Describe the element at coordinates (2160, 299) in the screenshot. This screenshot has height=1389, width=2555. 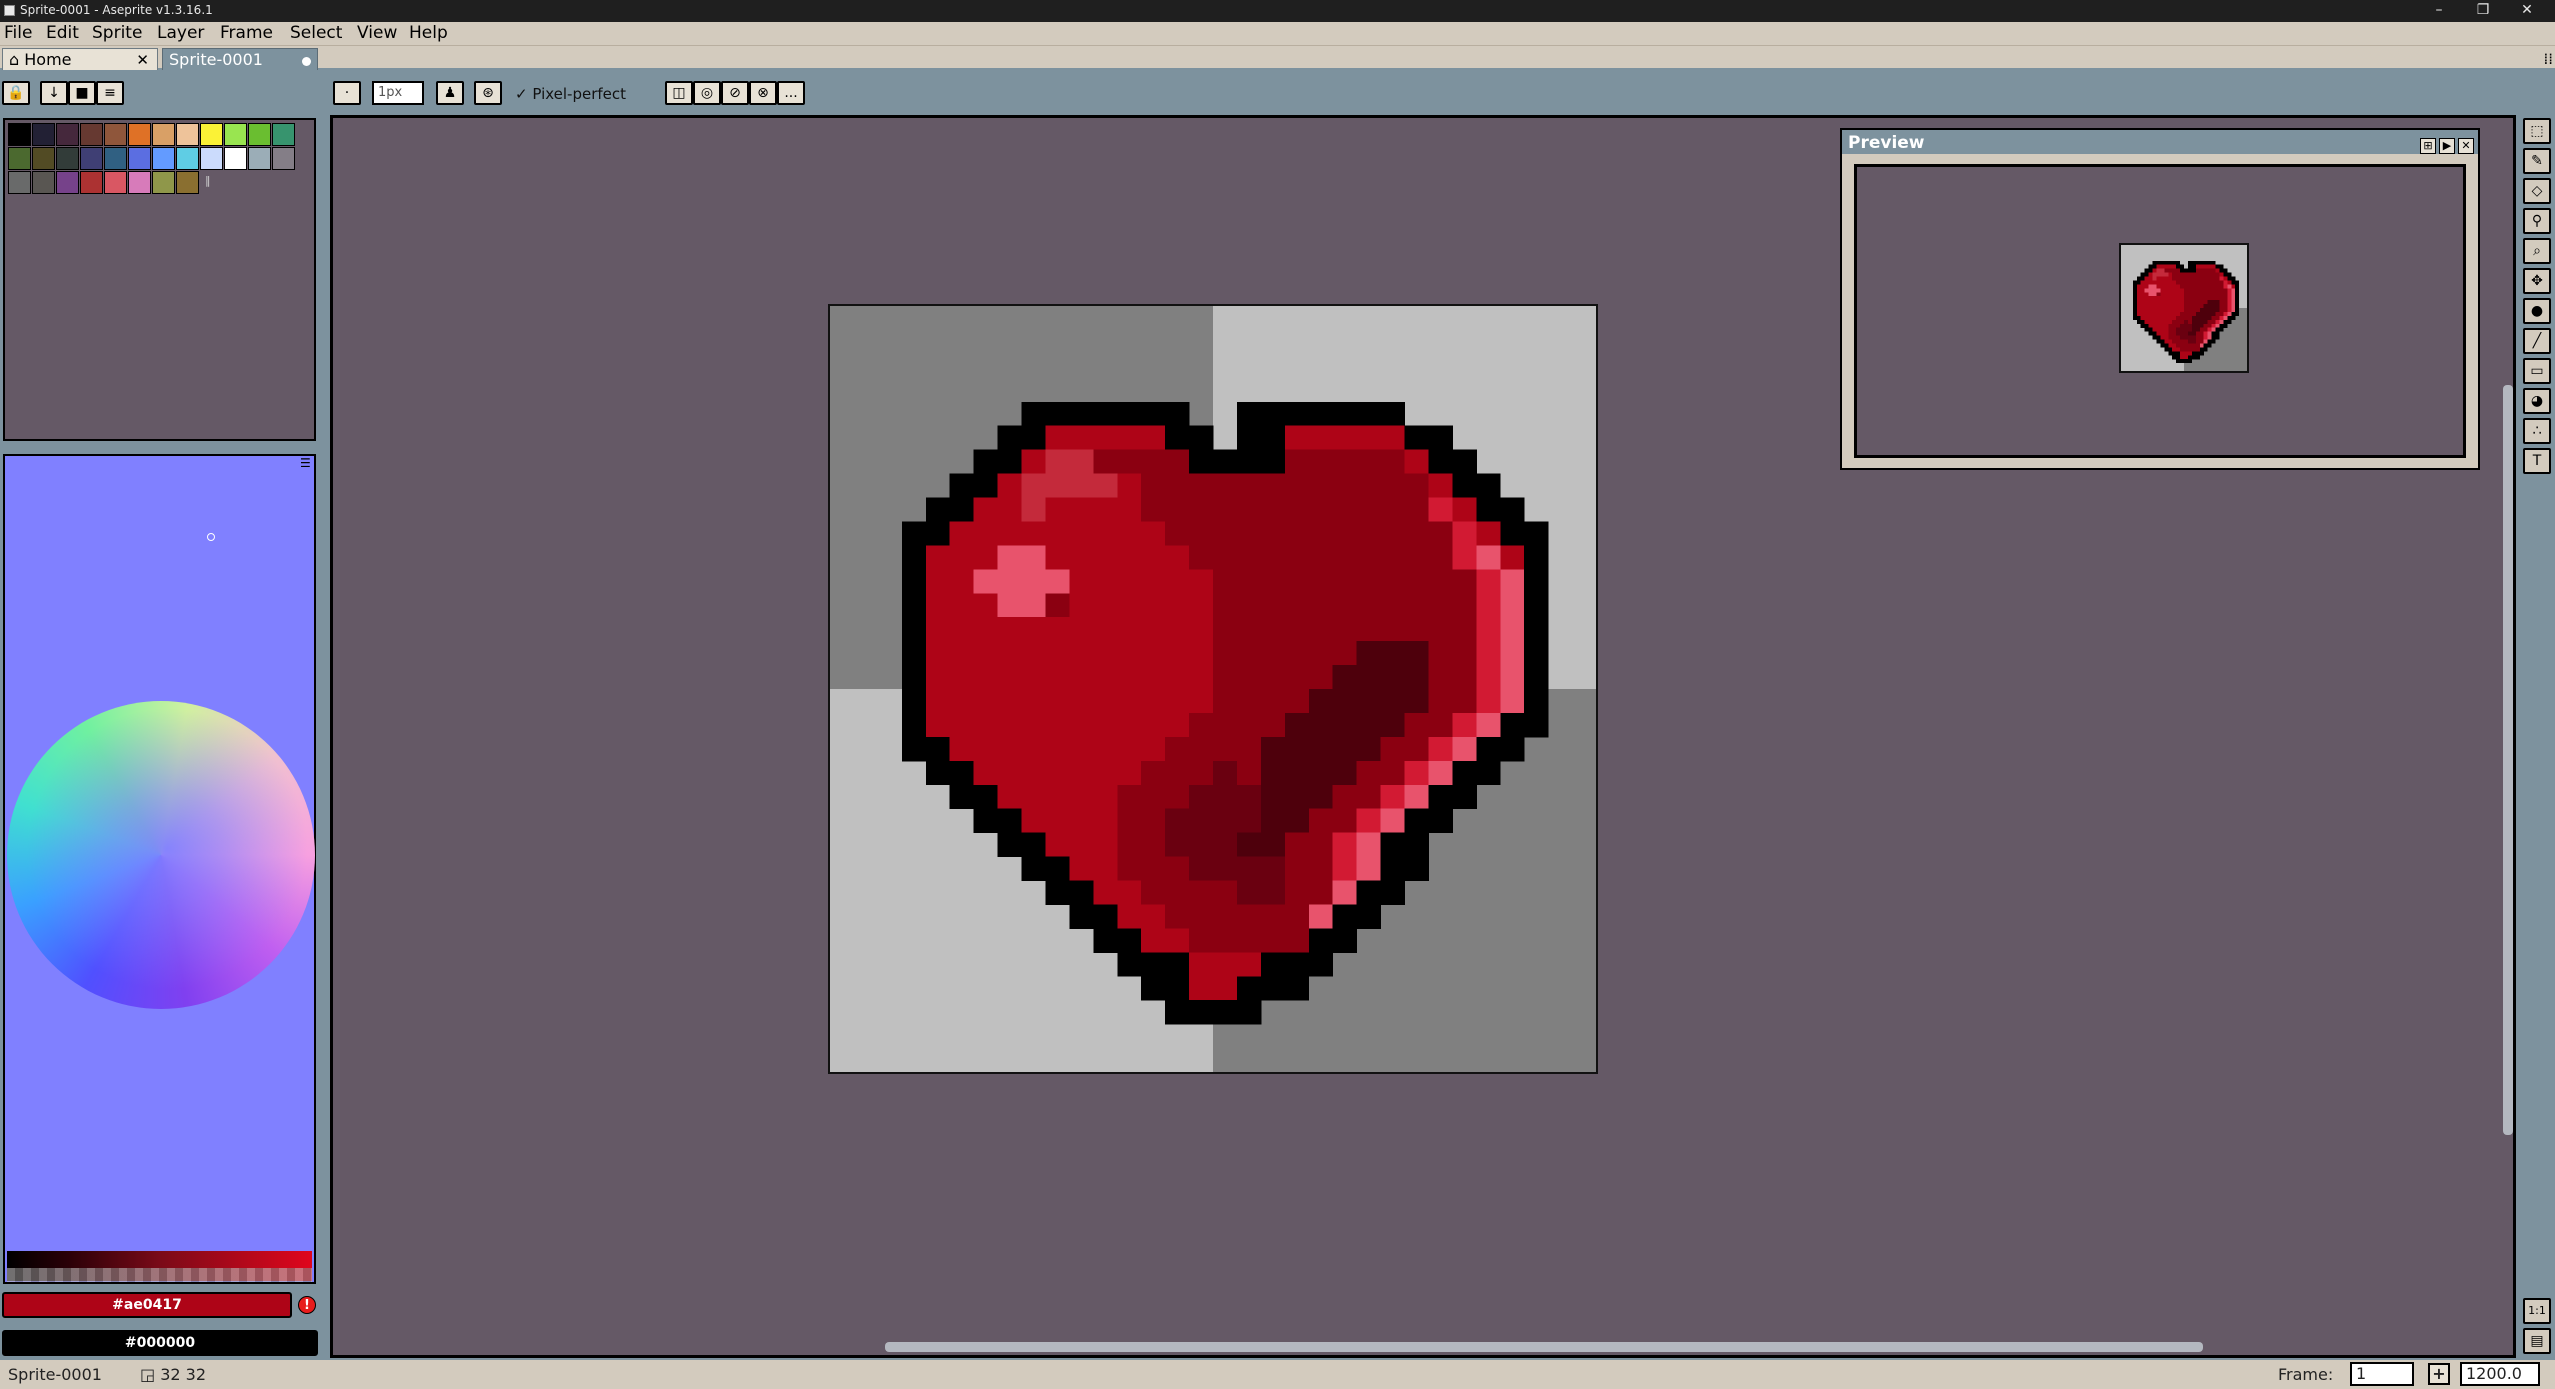
I see `preview-window: Preview ⊞ ▶ ✕` at that location.